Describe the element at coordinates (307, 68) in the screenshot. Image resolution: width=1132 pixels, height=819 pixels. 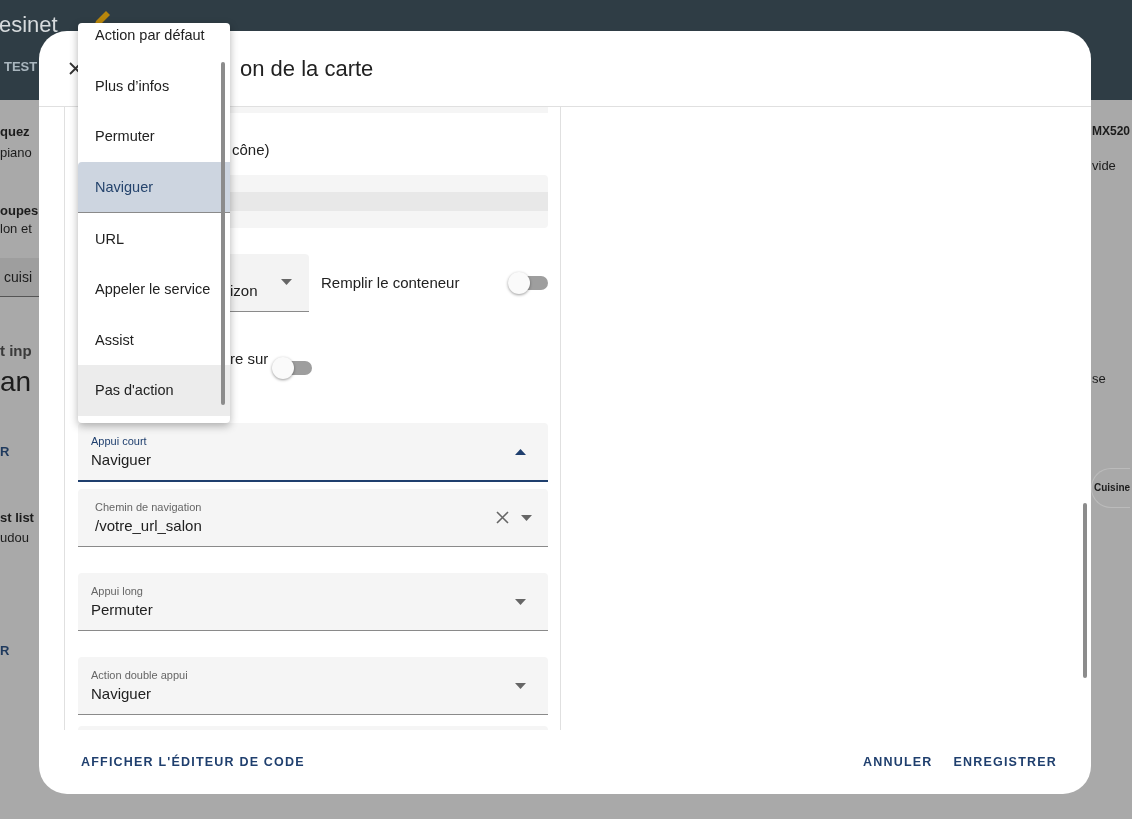
I see `dialog-title: on de la carte` at that location.